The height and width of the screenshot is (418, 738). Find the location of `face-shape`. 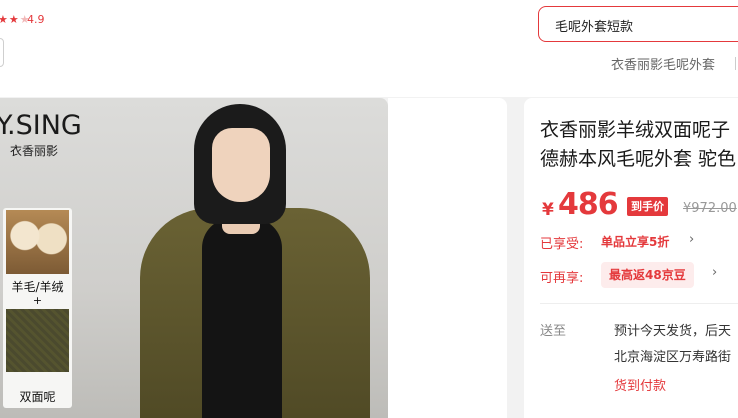

face-shape is located at coordinates (241, 165).